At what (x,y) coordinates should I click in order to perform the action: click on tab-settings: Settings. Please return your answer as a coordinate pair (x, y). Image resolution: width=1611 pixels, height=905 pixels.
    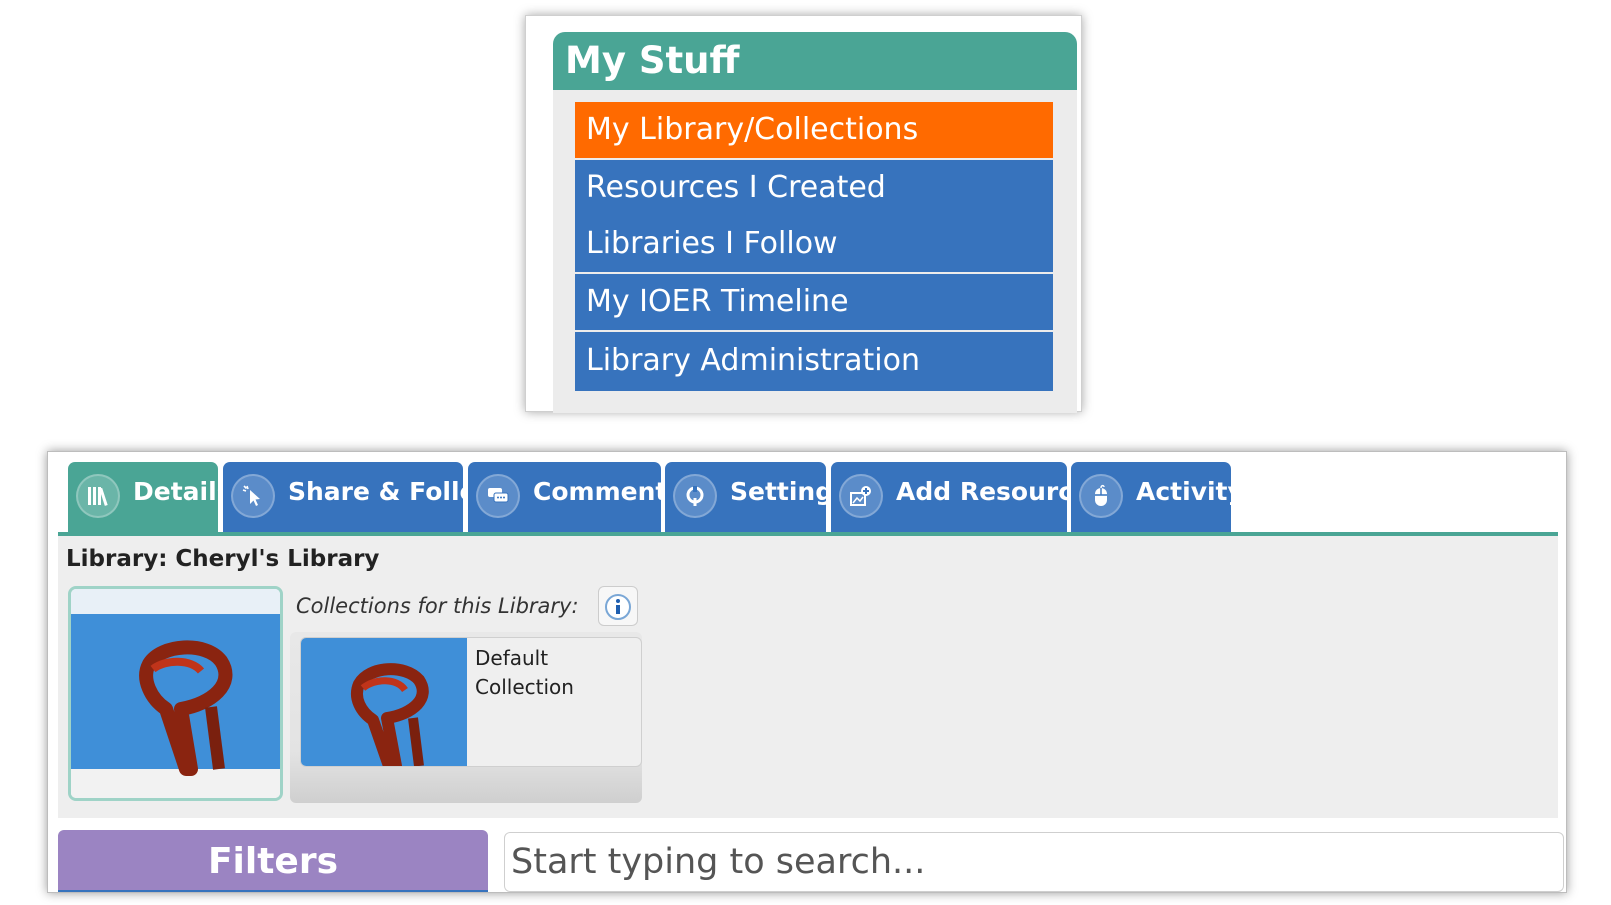
    Looking at the image, I should click on (756, 497).